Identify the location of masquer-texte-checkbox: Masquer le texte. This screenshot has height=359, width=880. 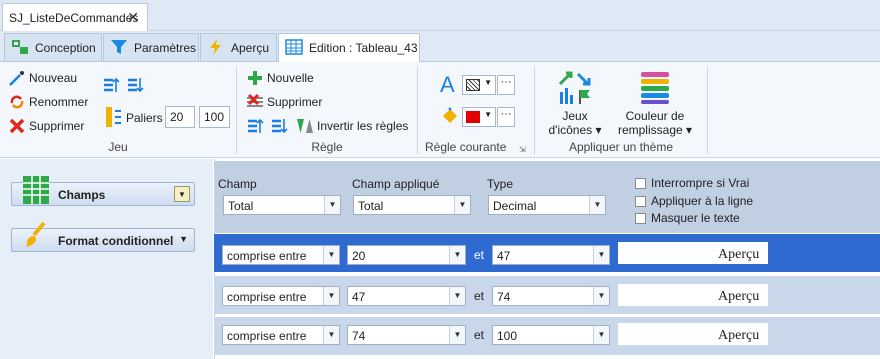
(687, 218).